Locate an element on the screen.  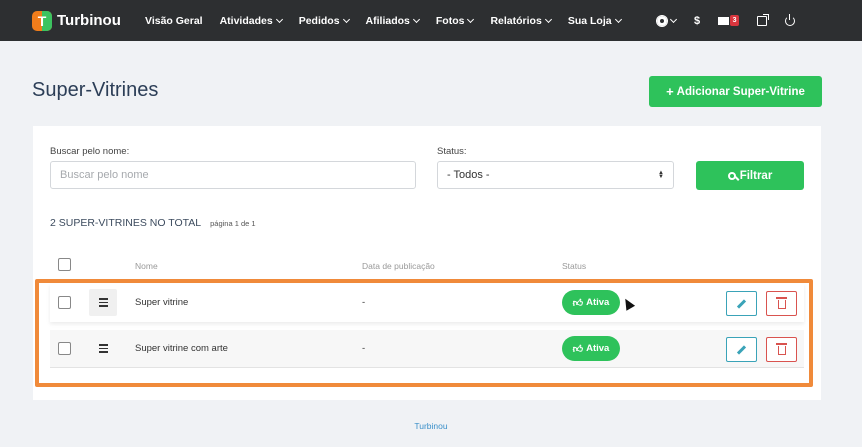
brand: T Turbinou is located at coordinates (82, 20).